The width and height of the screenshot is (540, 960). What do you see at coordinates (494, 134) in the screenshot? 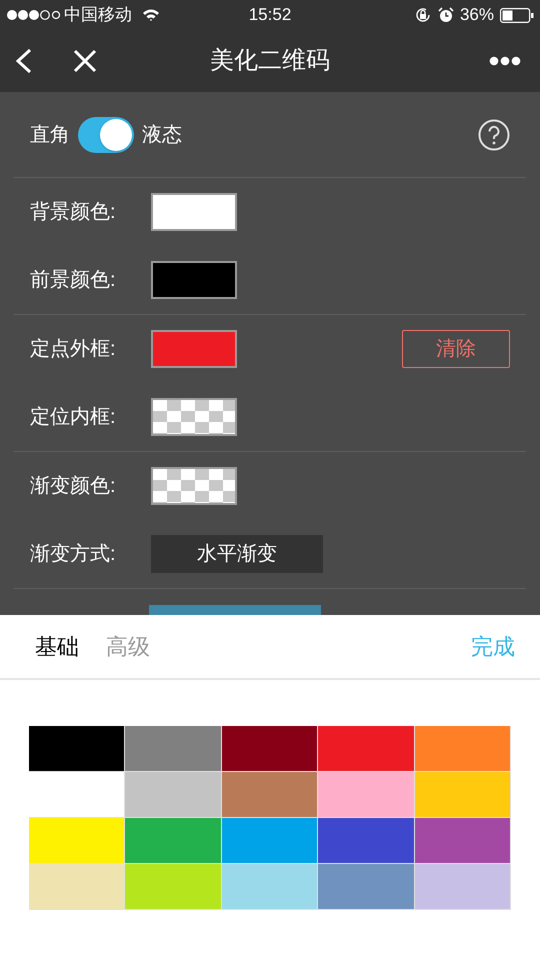
I see `help-icon` at bounding box center [494, 134].